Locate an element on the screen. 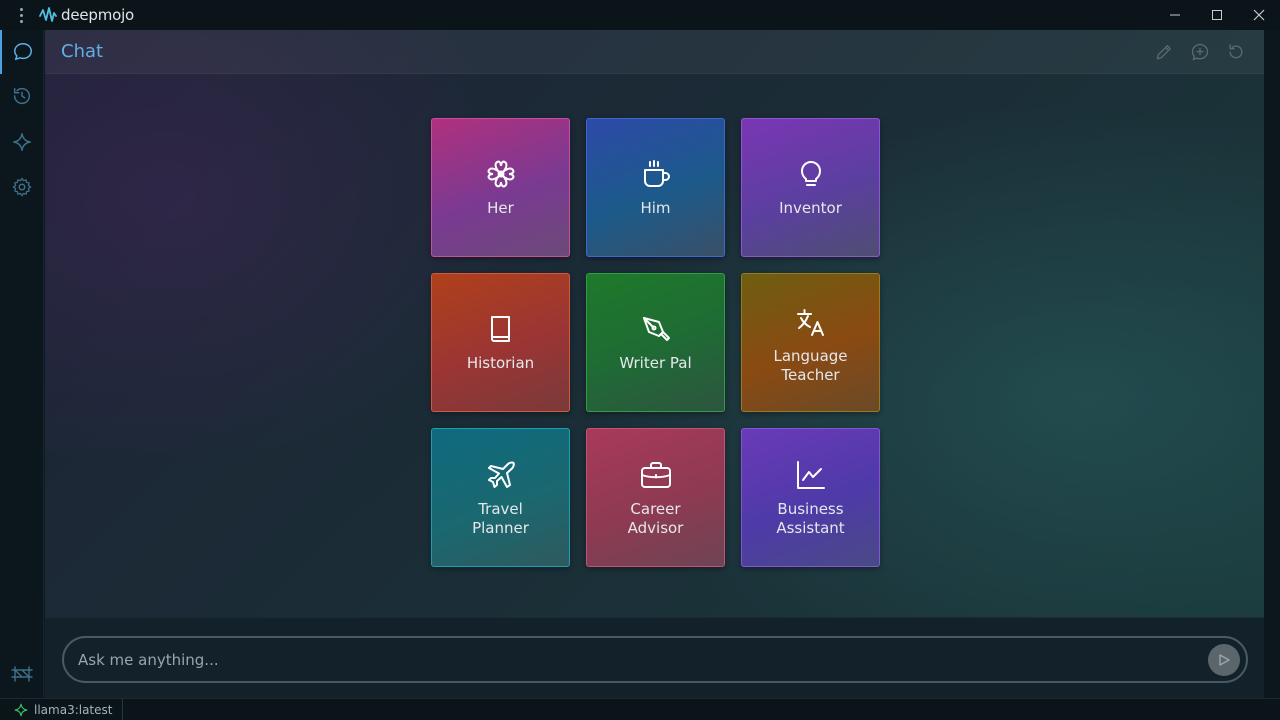  edit-button is located at coordinates (1164, 52).